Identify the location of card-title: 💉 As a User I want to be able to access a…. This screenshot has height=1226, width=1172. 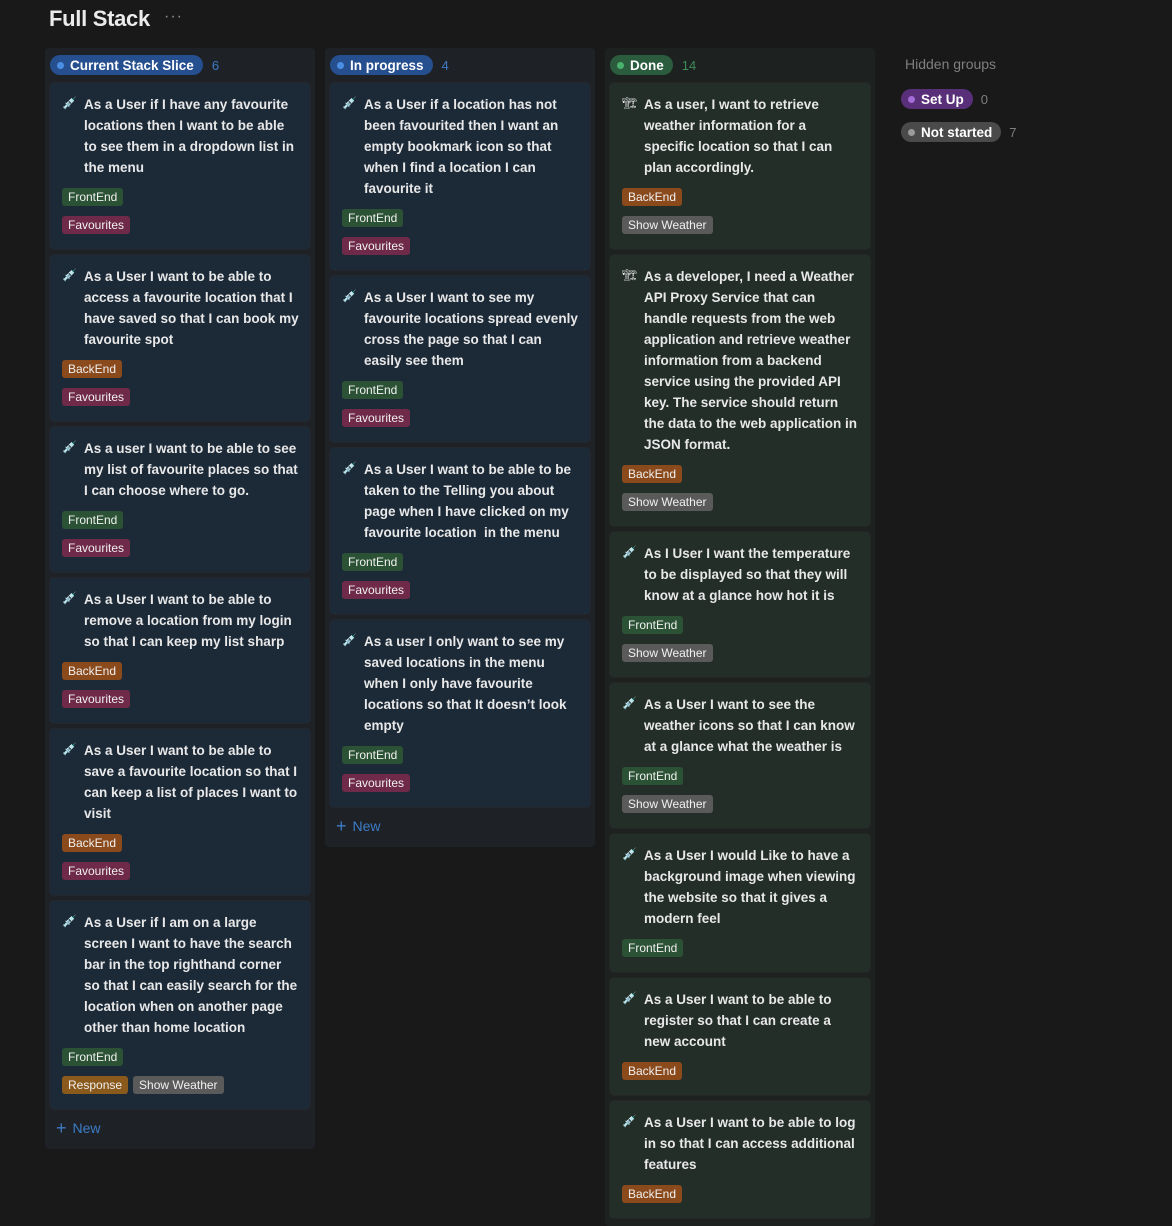
(180, 308).